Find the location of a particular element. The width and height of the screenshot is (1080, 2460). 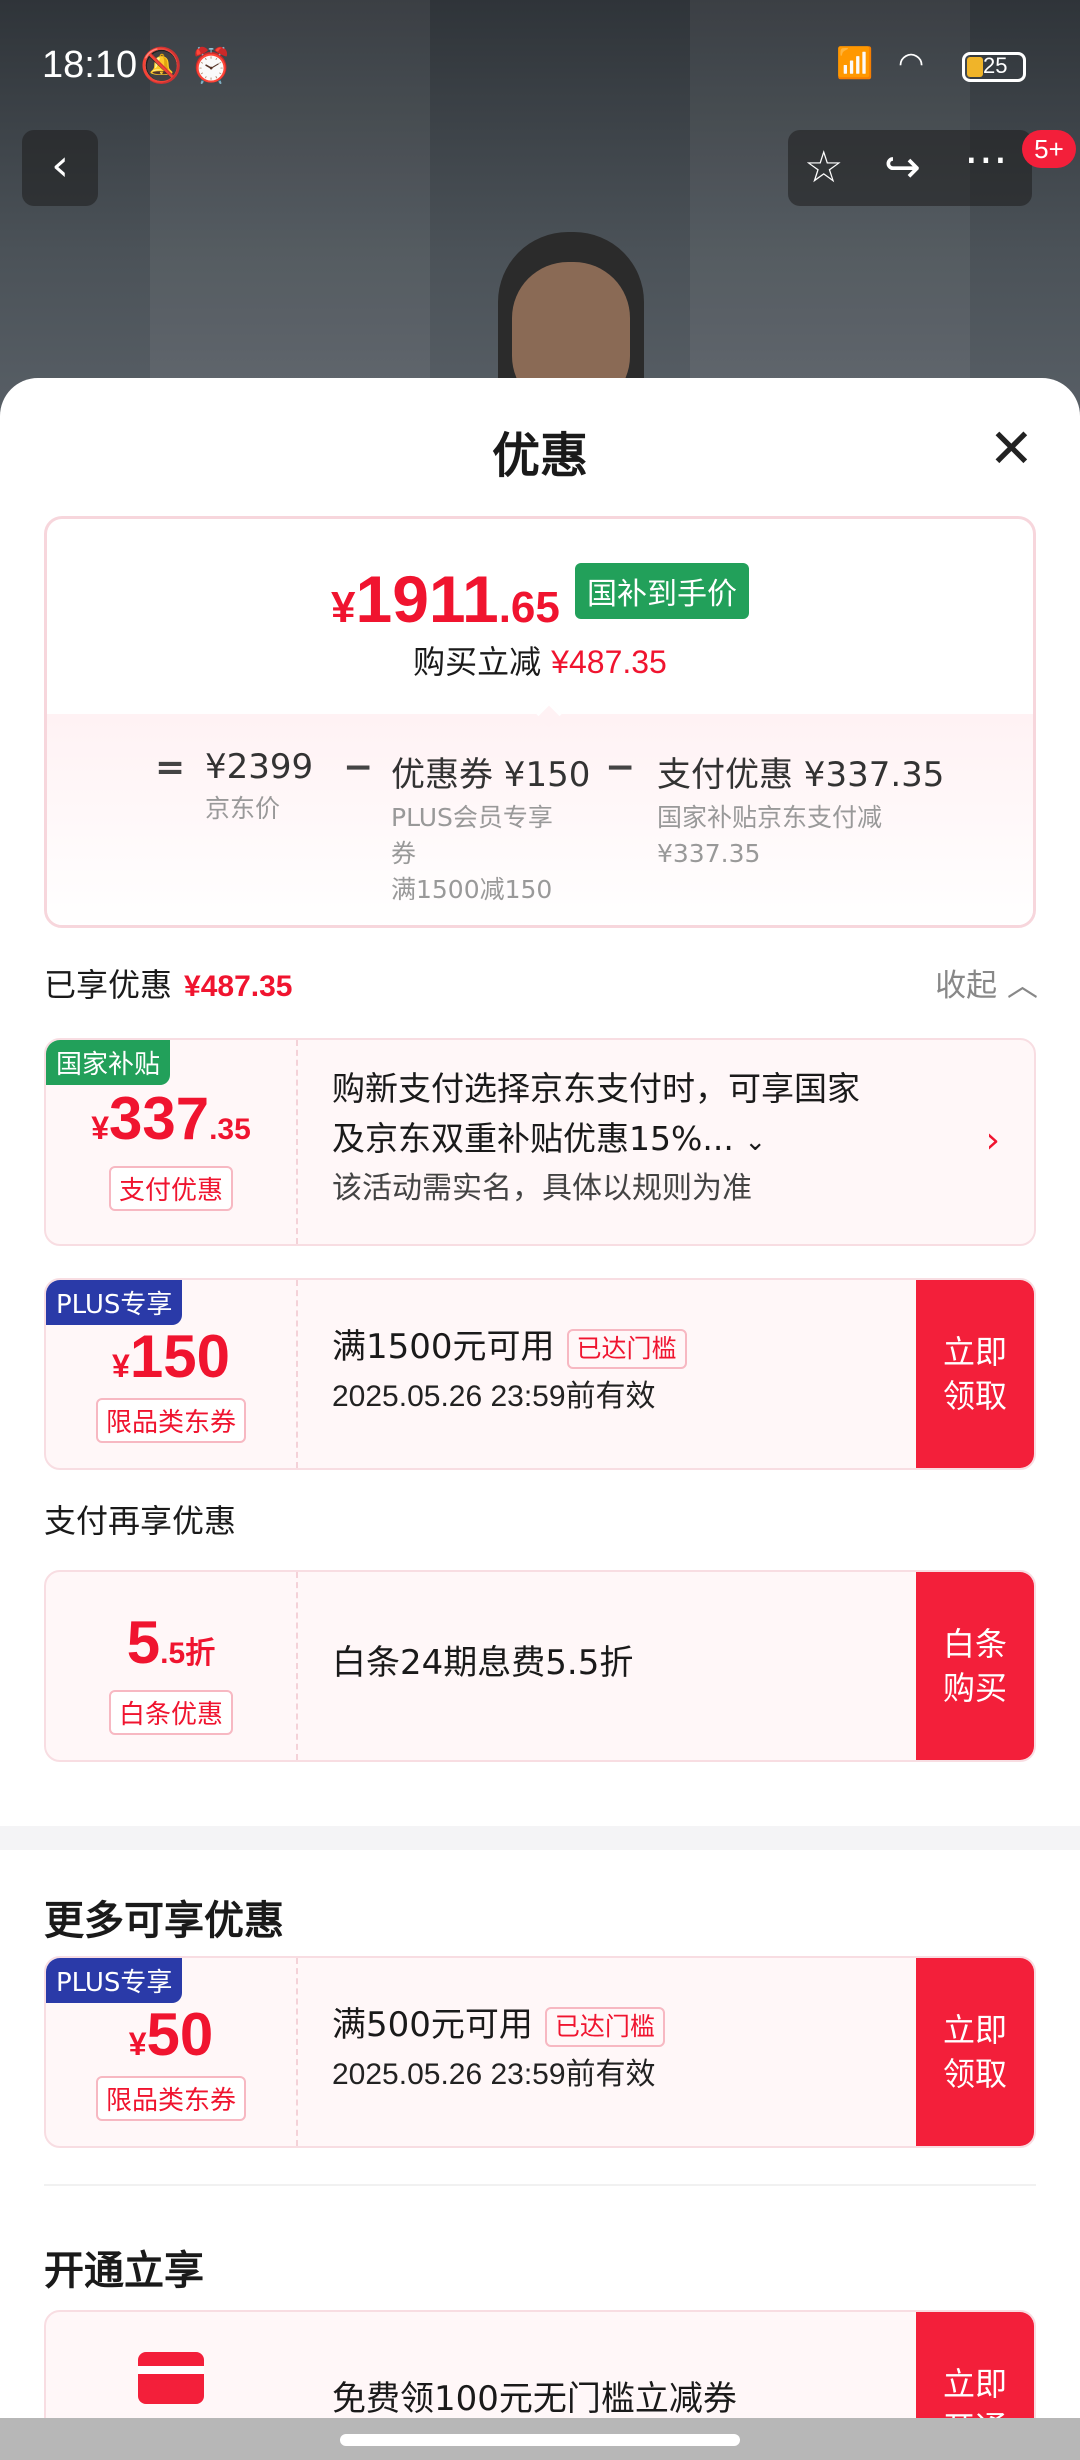

pay-discount-pill: 支付优惠 is located at coordinates (170, 1188).